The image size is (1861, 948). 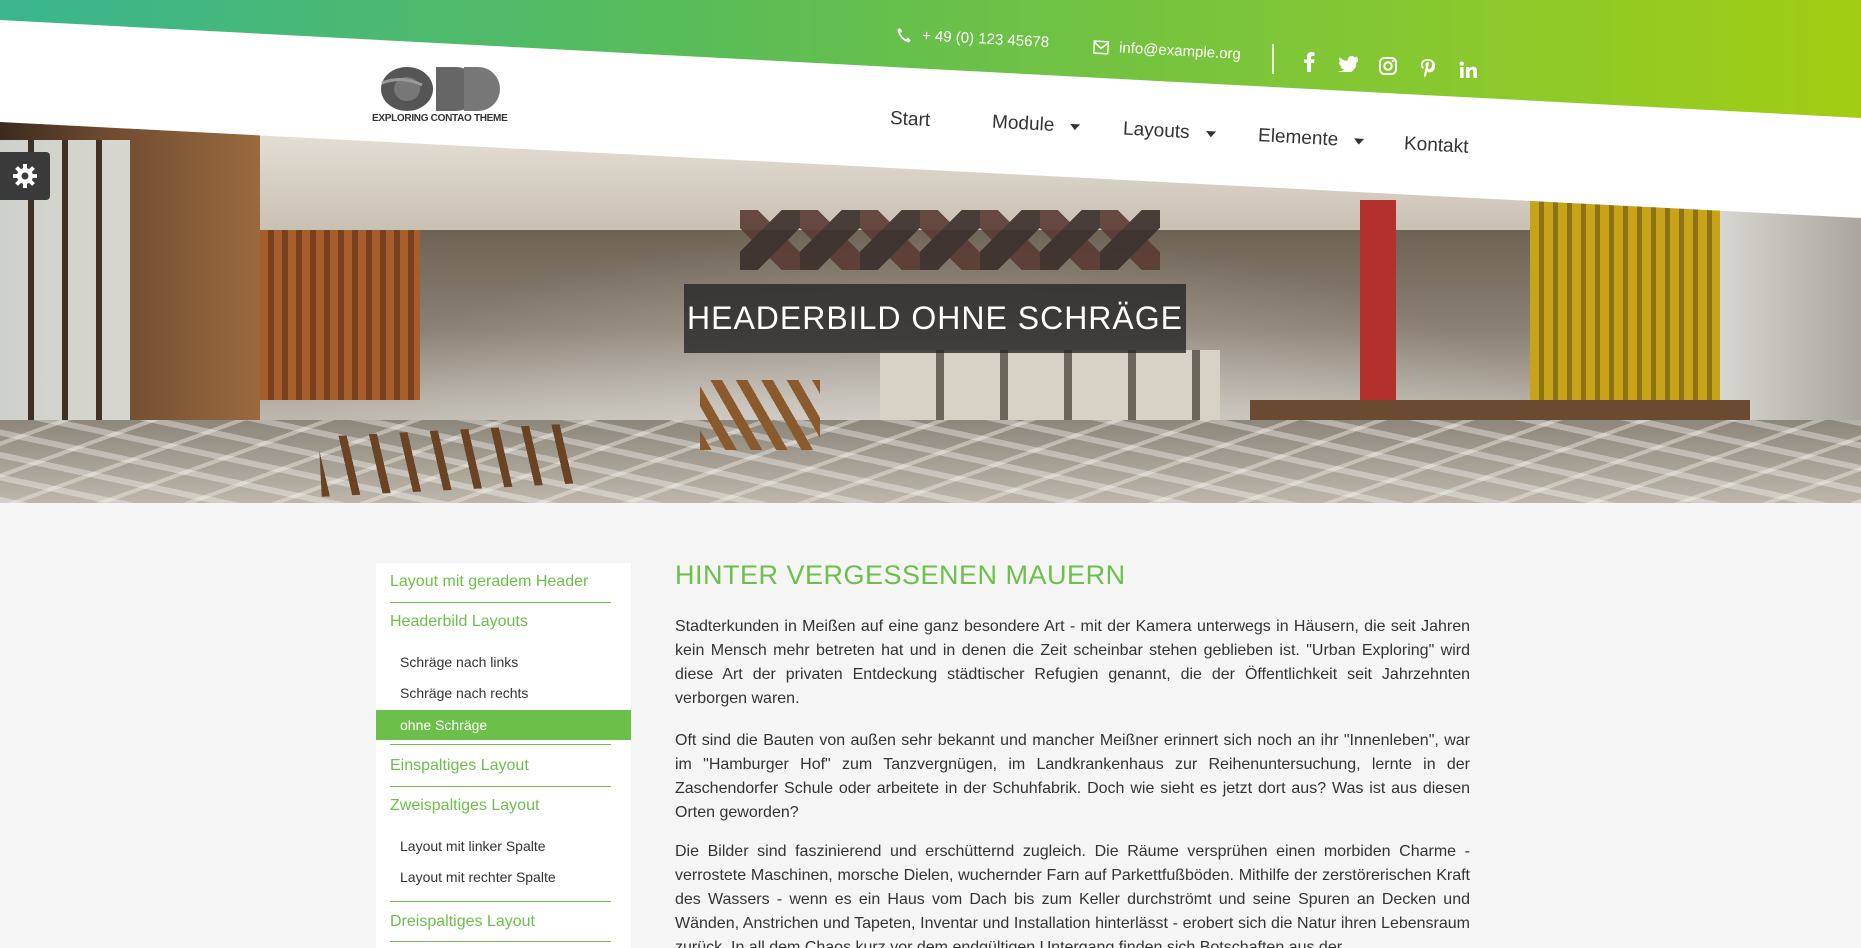 What do you see at coordinates (1309, 62) in the screenshot?
I see `facebook-icon` at bounding box center [1309, 62].